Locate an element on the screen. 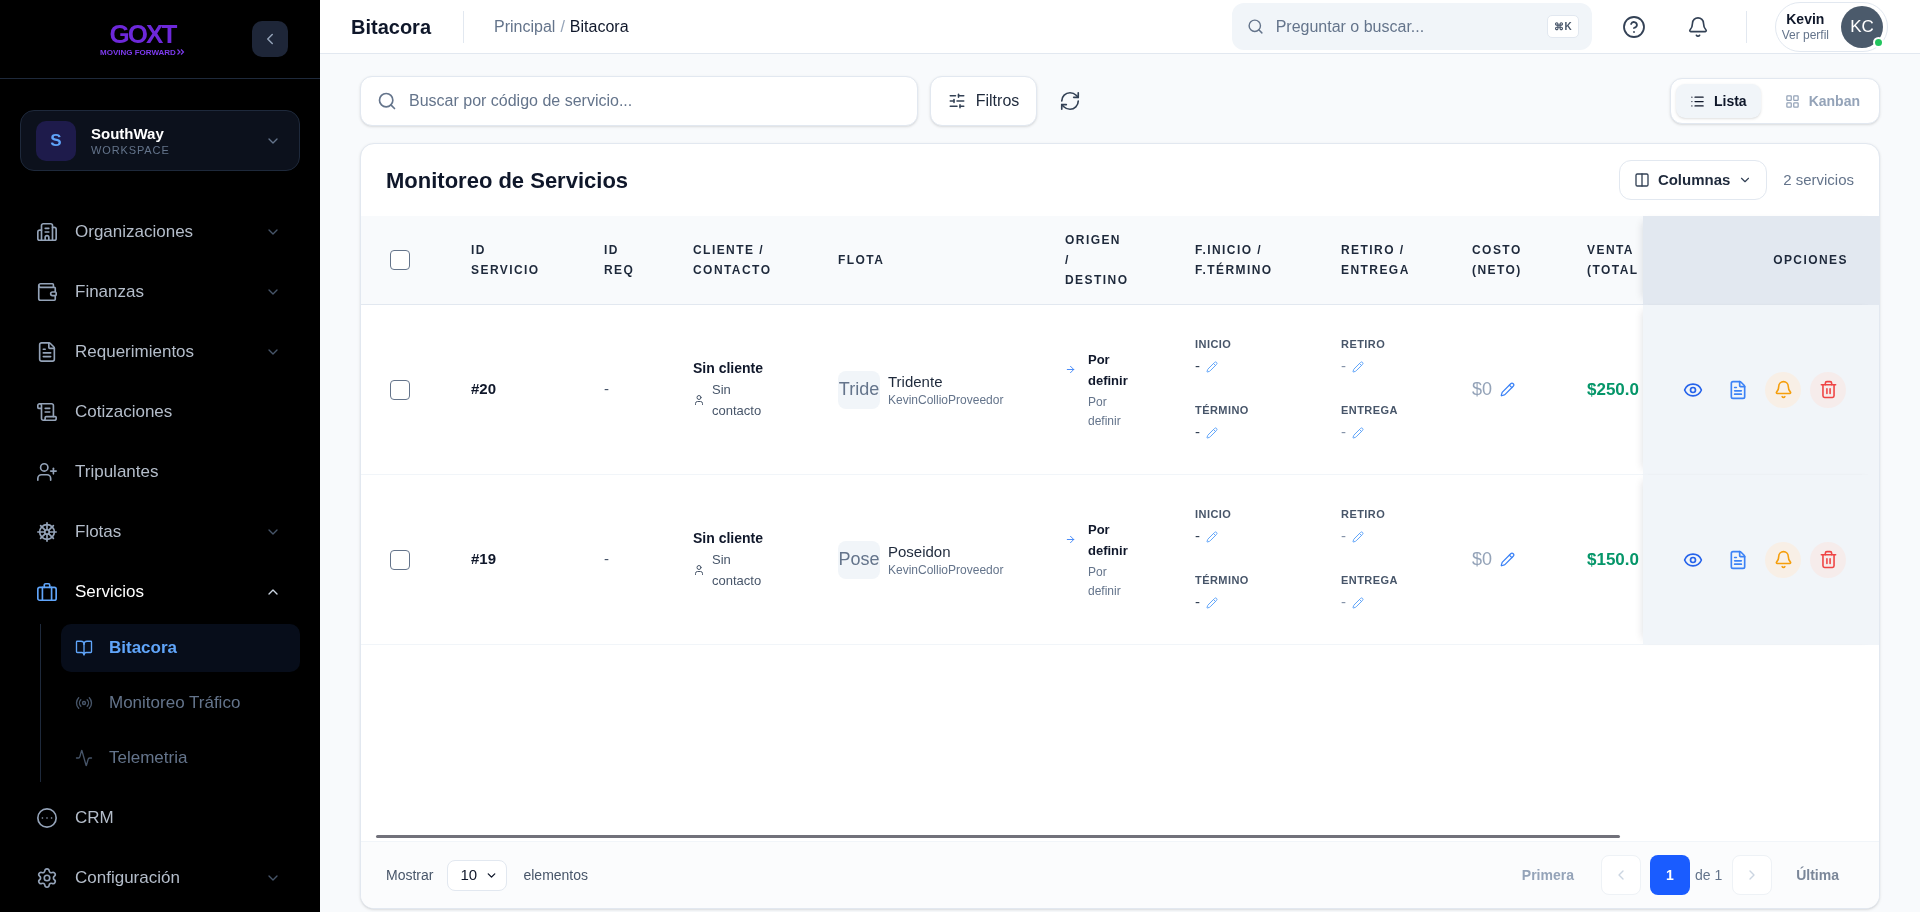 This screenshot has height=912, width=1920. nav-item: Flotas is located at coordinates (160, 532).